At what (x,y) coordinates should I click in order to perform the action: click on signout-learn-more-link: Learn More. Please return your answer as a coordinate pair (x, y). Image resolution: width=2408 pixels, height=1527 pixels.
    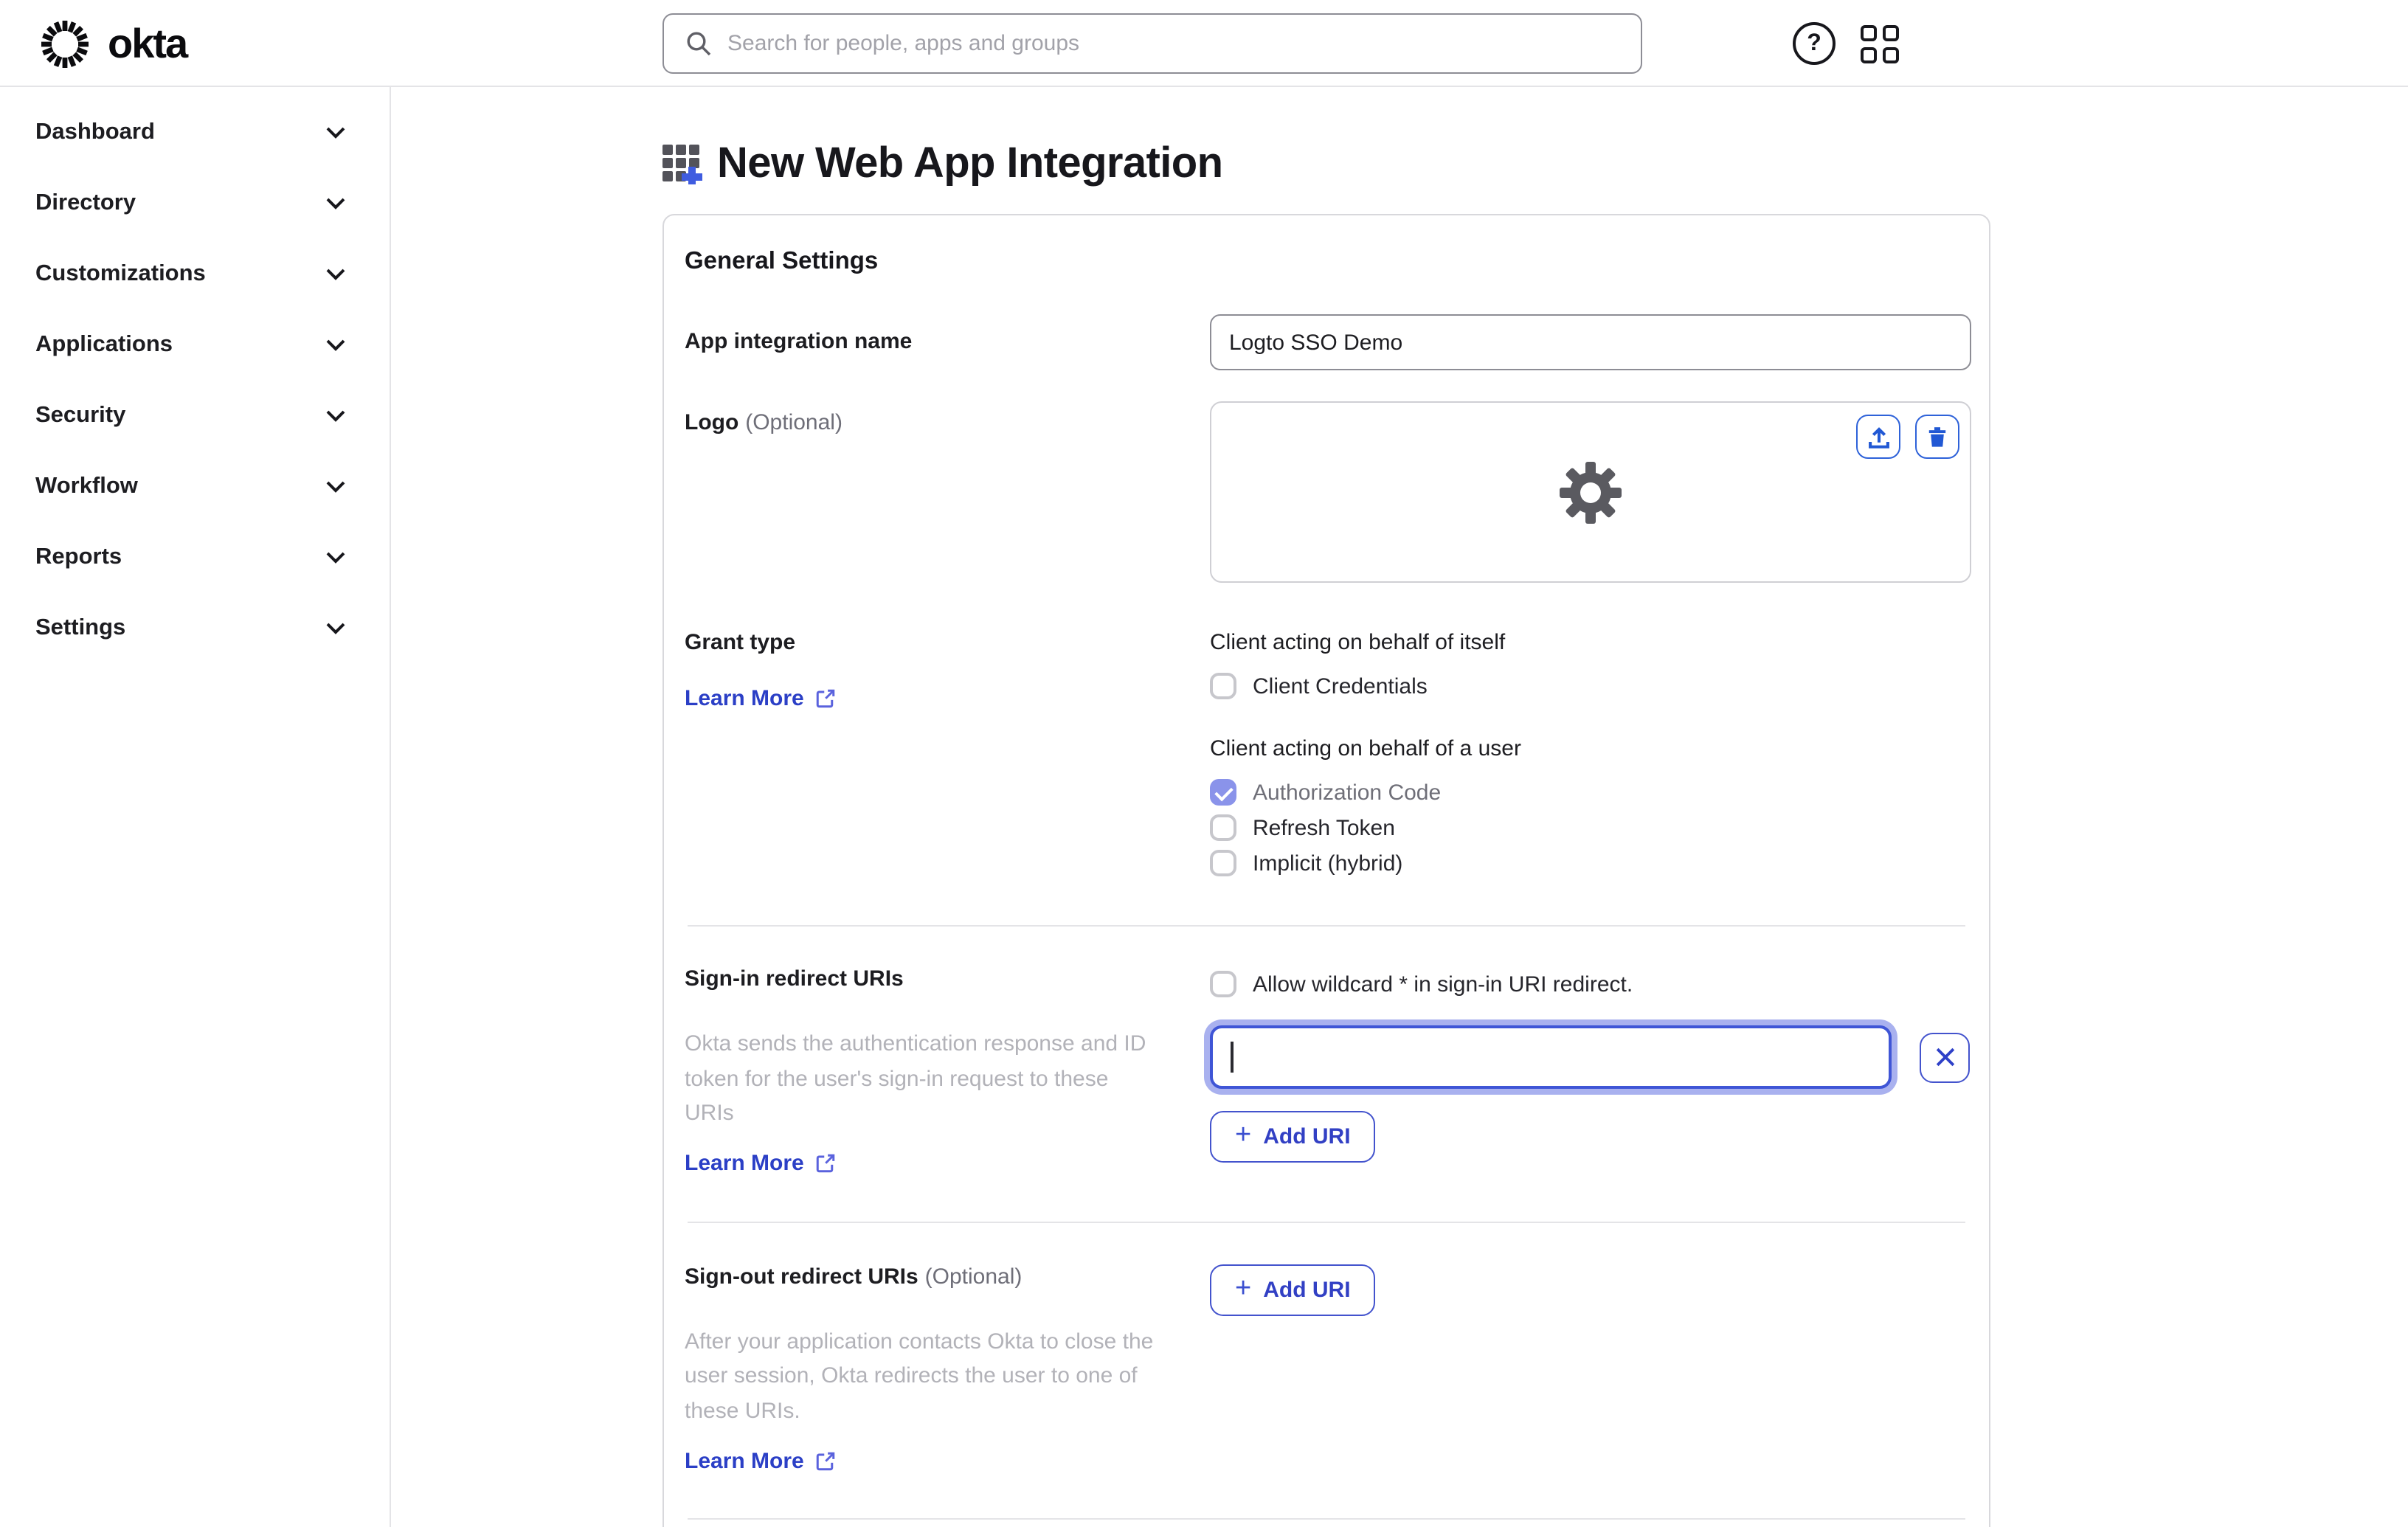
    Looking at the image, I should click on (761, 1462).